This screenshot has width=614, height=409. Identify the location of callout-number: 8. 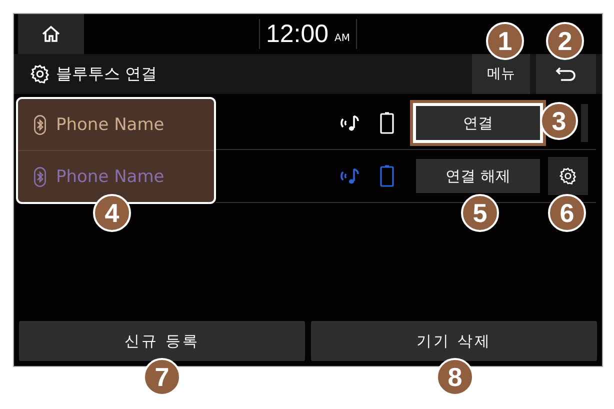
(455, 377).